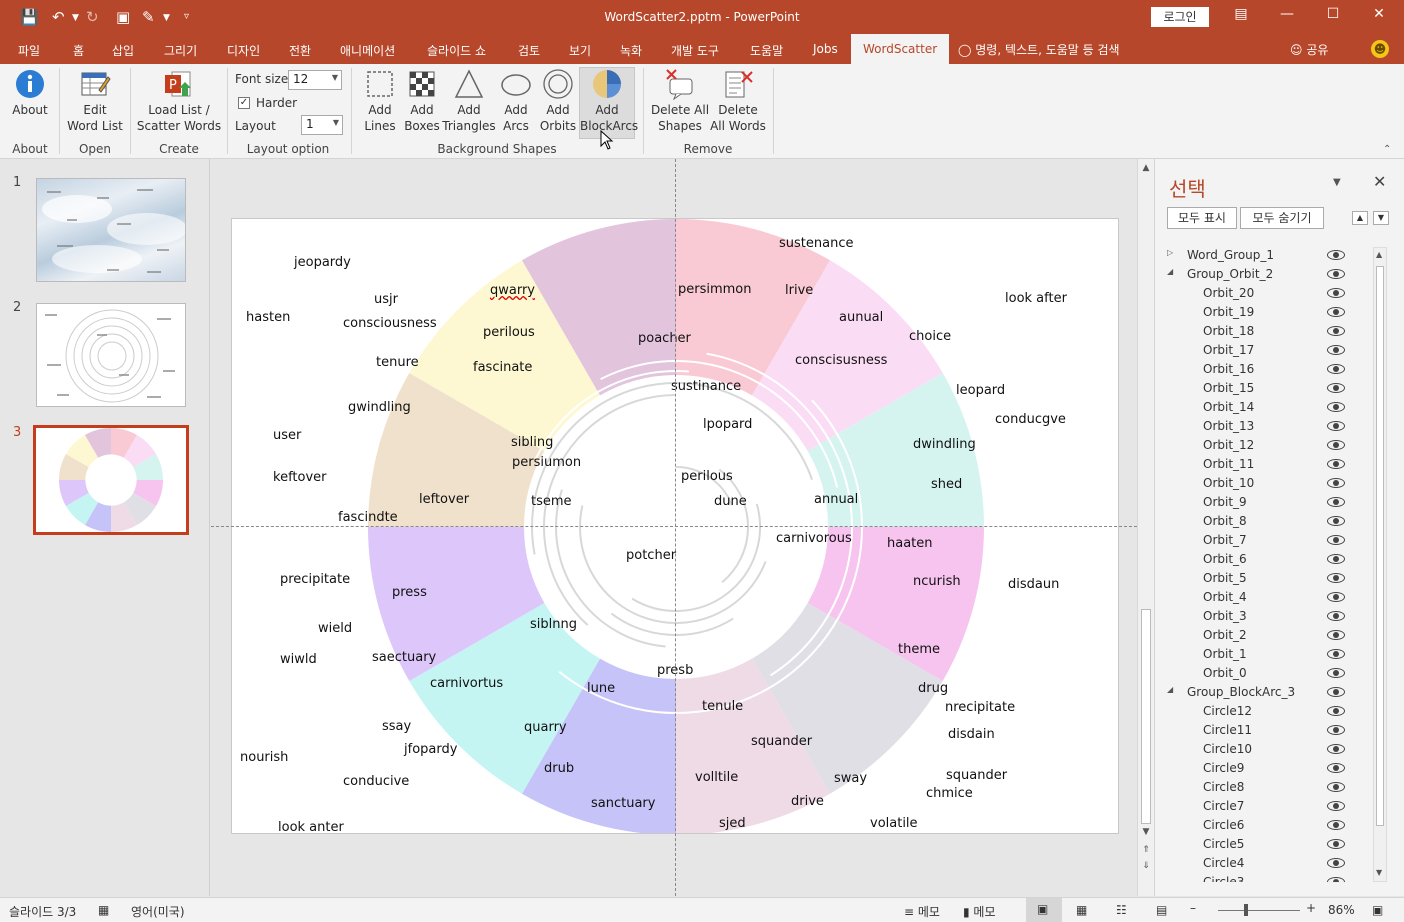 This screenshot has height=922, width=1404. I want to click on layer-item: Orbit_7, so click(1267, 541).